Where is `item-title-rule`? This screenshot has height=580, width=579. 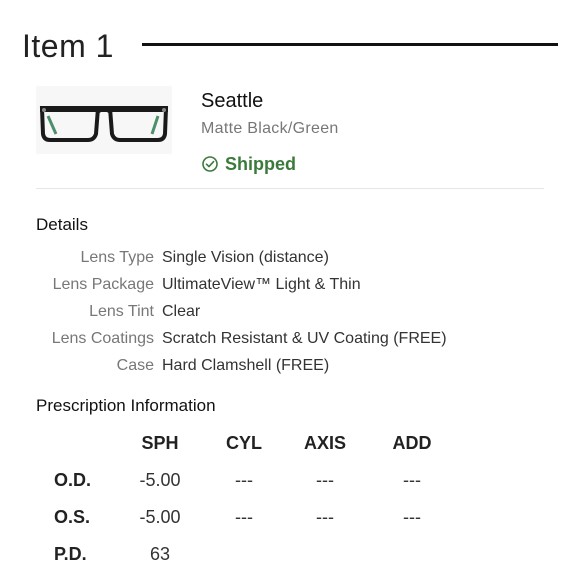
item-title-rule is located at coordinates (350, 44).